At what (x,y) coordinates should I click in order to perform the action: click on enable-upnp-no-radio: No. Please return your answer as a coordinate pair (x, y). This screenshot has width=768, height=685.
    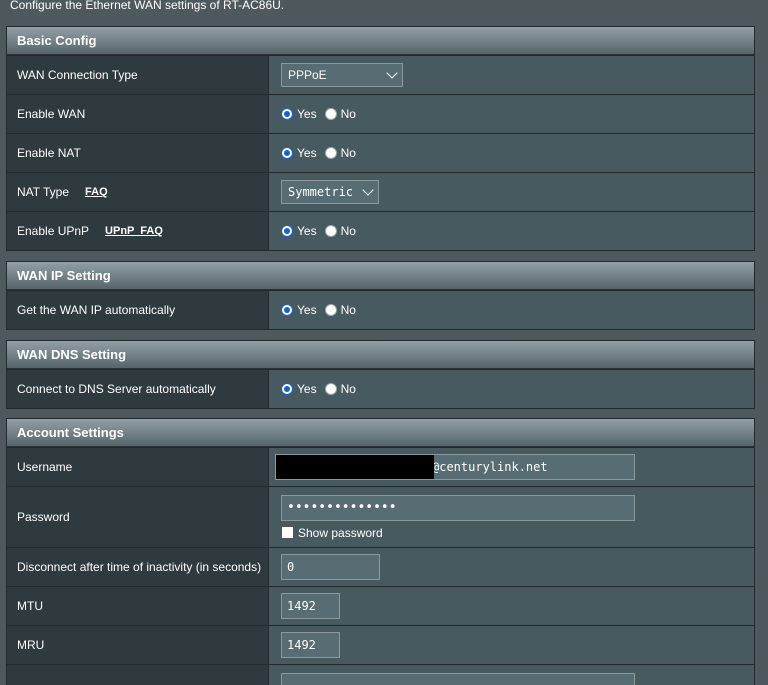
    Looking at the image, I should click on (340, 231).